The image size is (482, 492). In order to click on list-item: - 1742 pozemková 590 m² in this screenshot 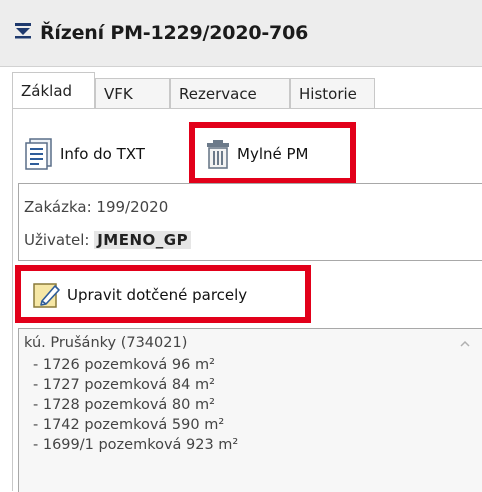, I will do `click(128, 425)`.